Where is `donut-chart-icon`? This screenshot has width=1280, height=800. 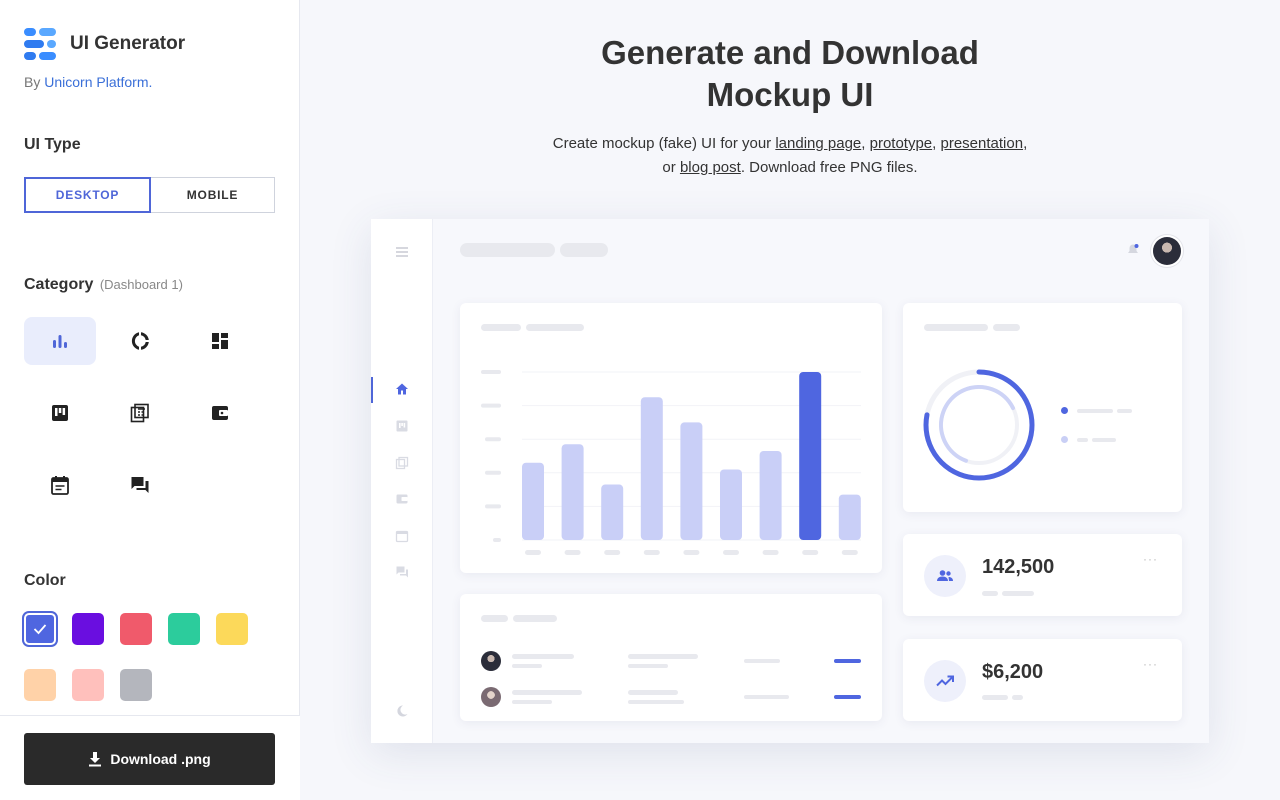 donut-chart-icon is located at coordinates (140, 341).